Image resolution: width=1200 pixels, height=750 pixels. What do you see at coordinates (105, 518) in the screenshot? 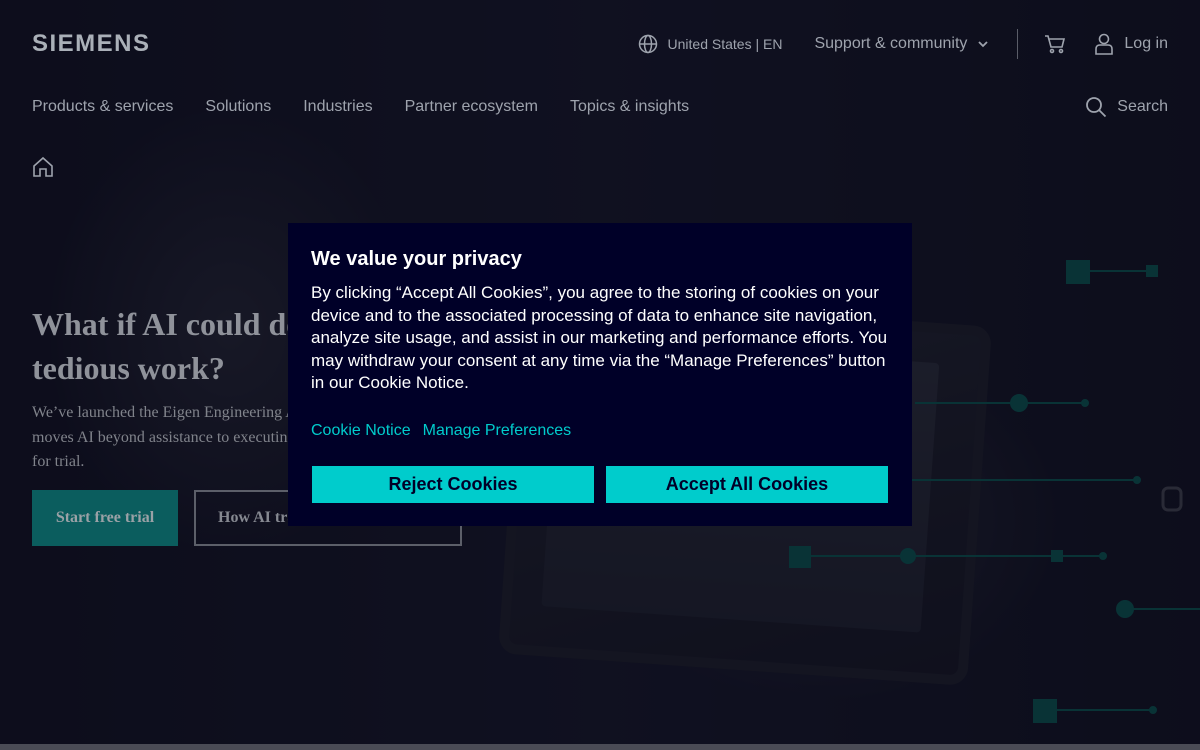
I see `start-free-trial-button: Start free trial` at bounding box center [105, 518].